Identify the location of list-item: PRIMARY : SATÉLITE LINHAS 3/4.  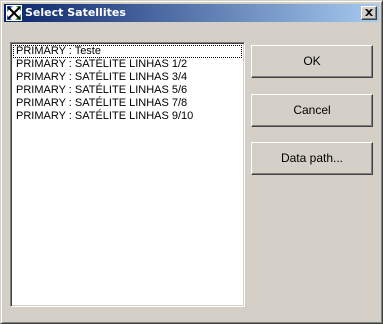
(127, 77).